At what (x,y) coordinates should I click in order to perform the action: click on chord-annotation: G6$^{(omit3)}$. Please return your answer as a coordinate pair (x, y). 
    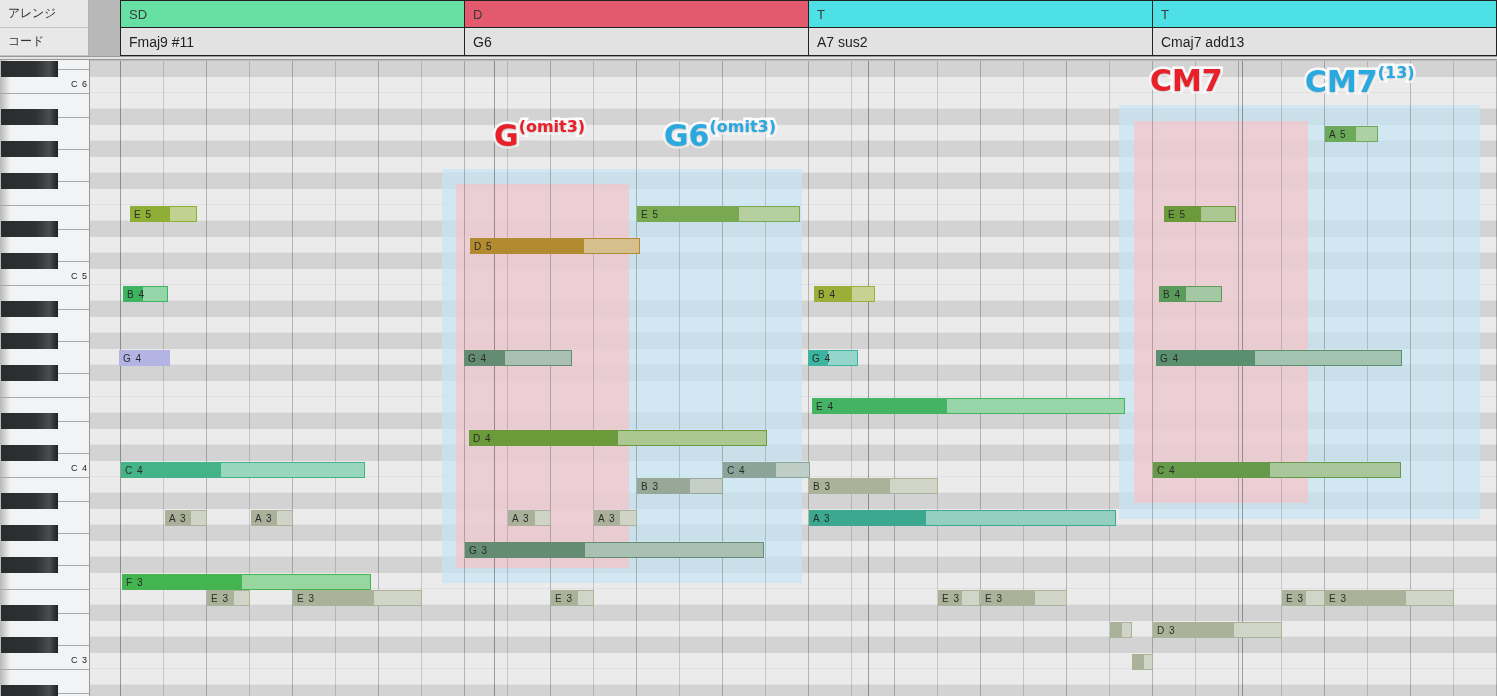
    Looking at the image, I should click on (720, 135).